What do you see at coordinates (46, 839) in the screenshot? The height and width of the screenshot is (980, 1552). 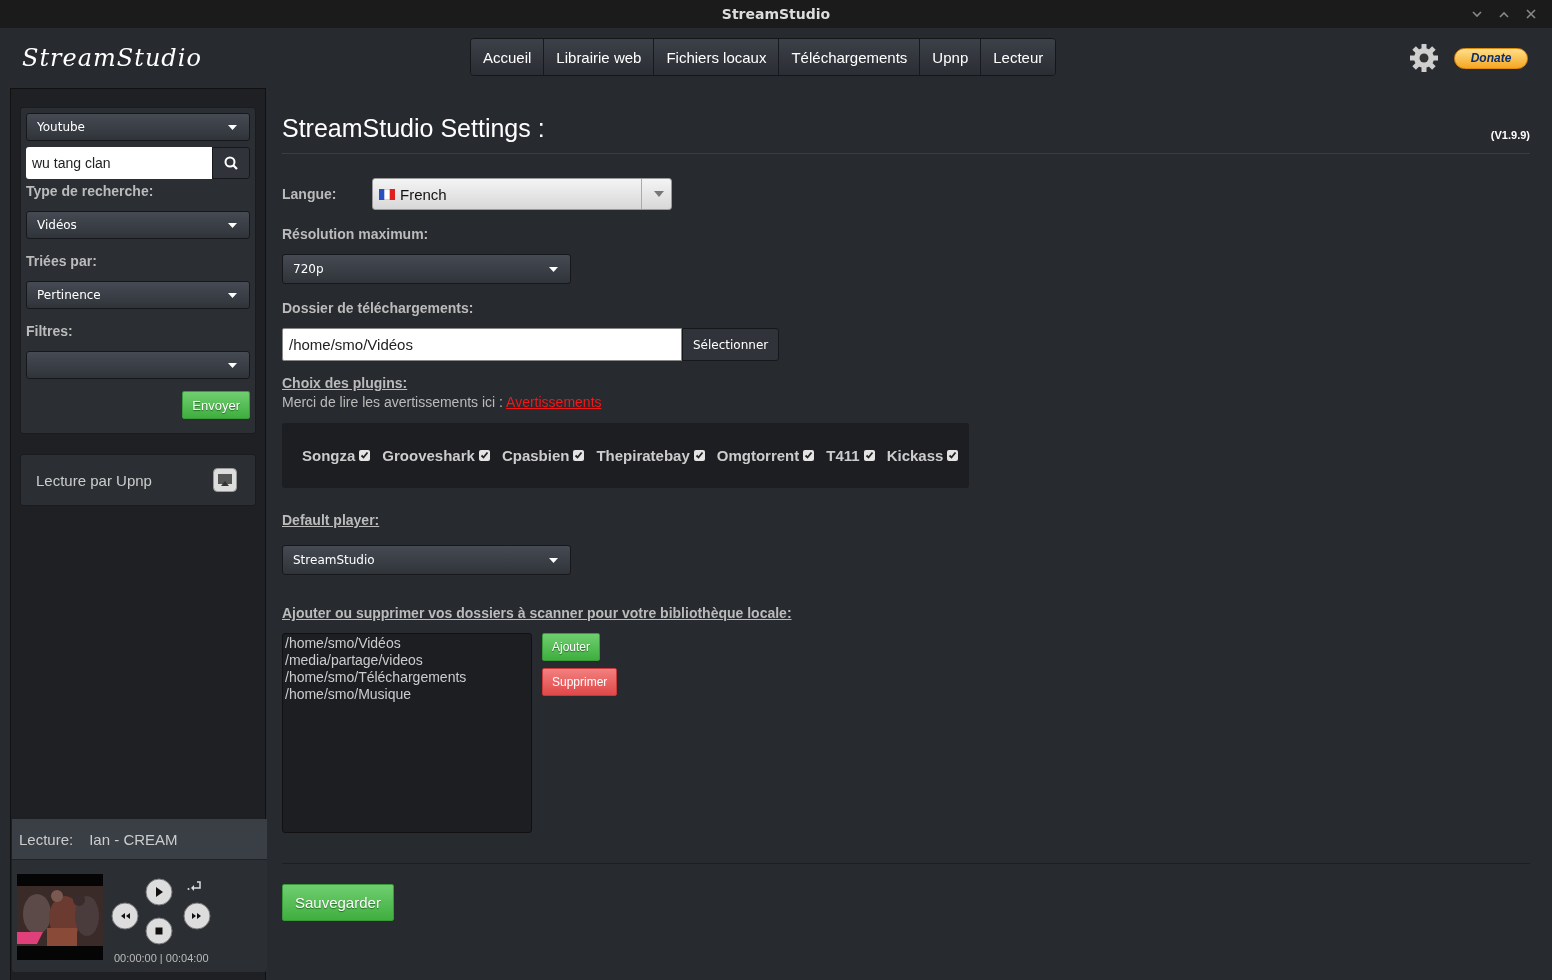 I see `now-playing-label: Lecture:` at bounding box center [46, 839].